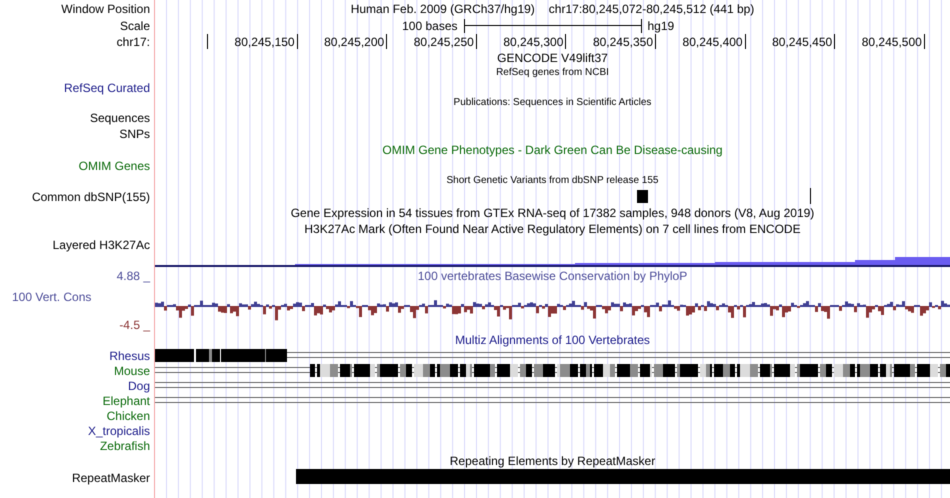  What do you see at coordinates (91, 197) in the screenshot?
I see `track-label: Common dbSNP(155)` at bounding box center [91, 197].